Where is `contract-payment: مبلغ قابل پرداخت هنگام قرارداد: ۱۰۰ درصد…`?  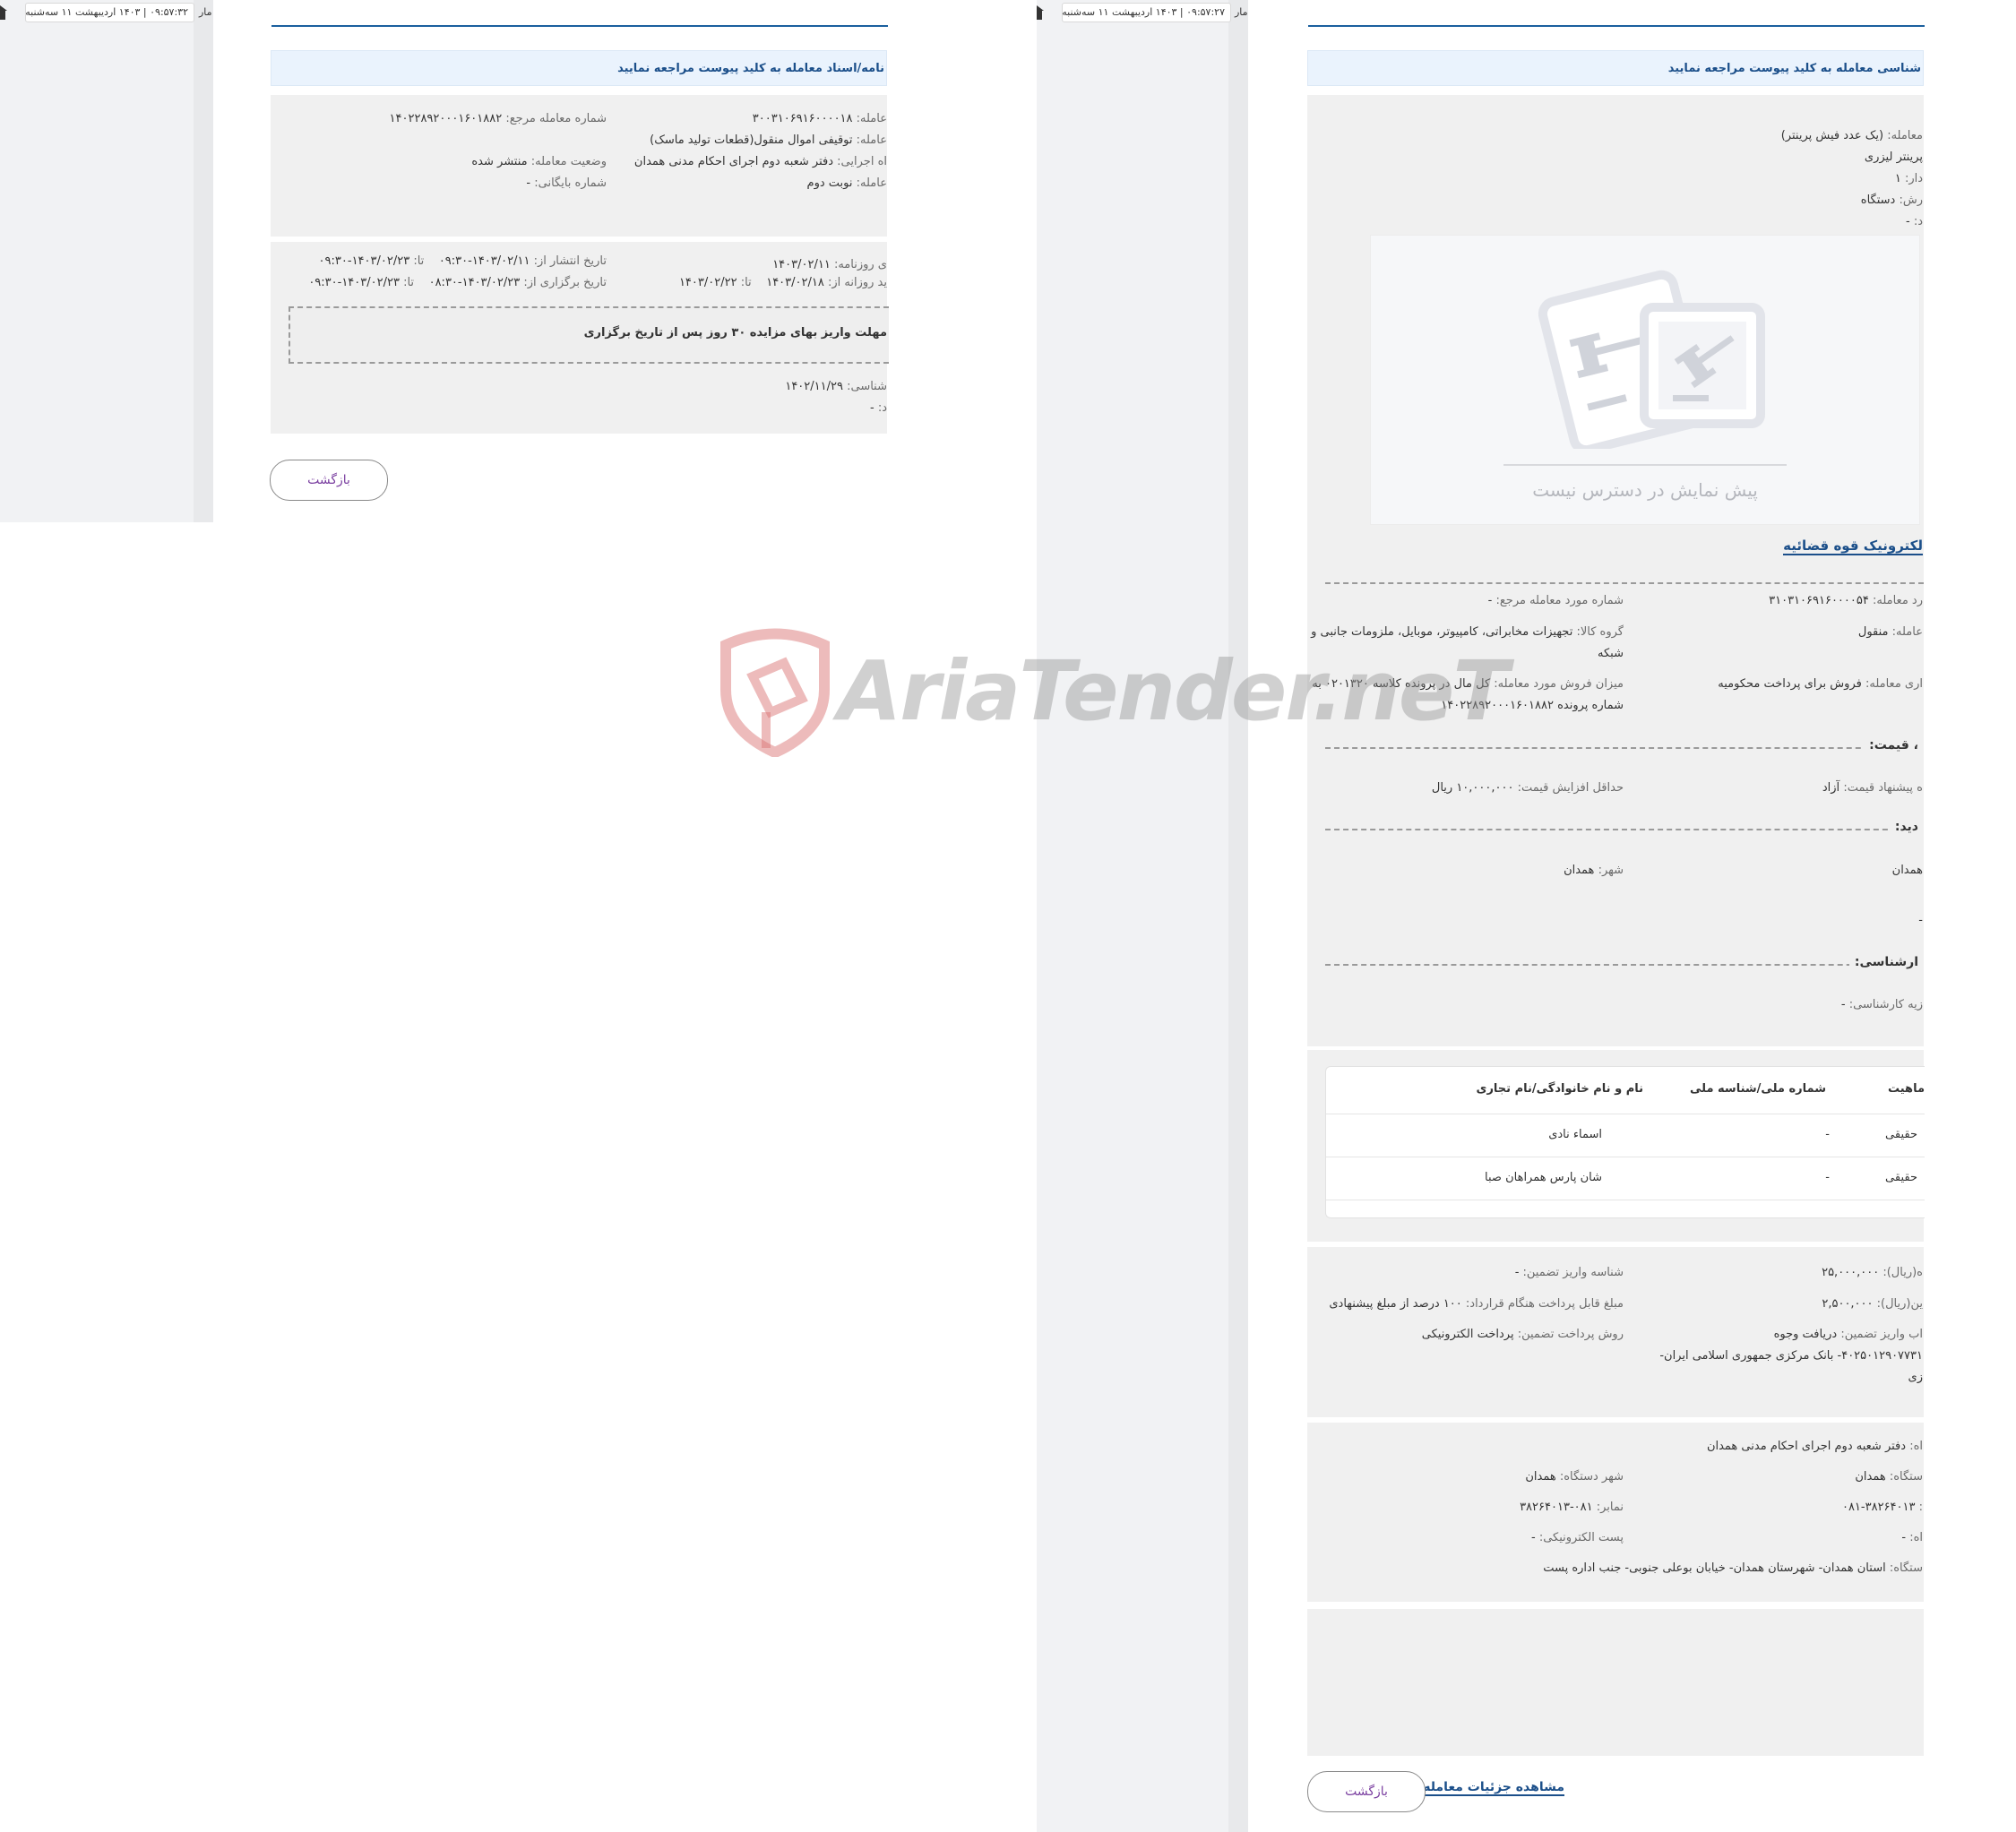
contract-payment: مبلغ قابل پرداخت هنگام قرارداد: ۱۰۰ درصد… is located at coordinates (1476, 1304).